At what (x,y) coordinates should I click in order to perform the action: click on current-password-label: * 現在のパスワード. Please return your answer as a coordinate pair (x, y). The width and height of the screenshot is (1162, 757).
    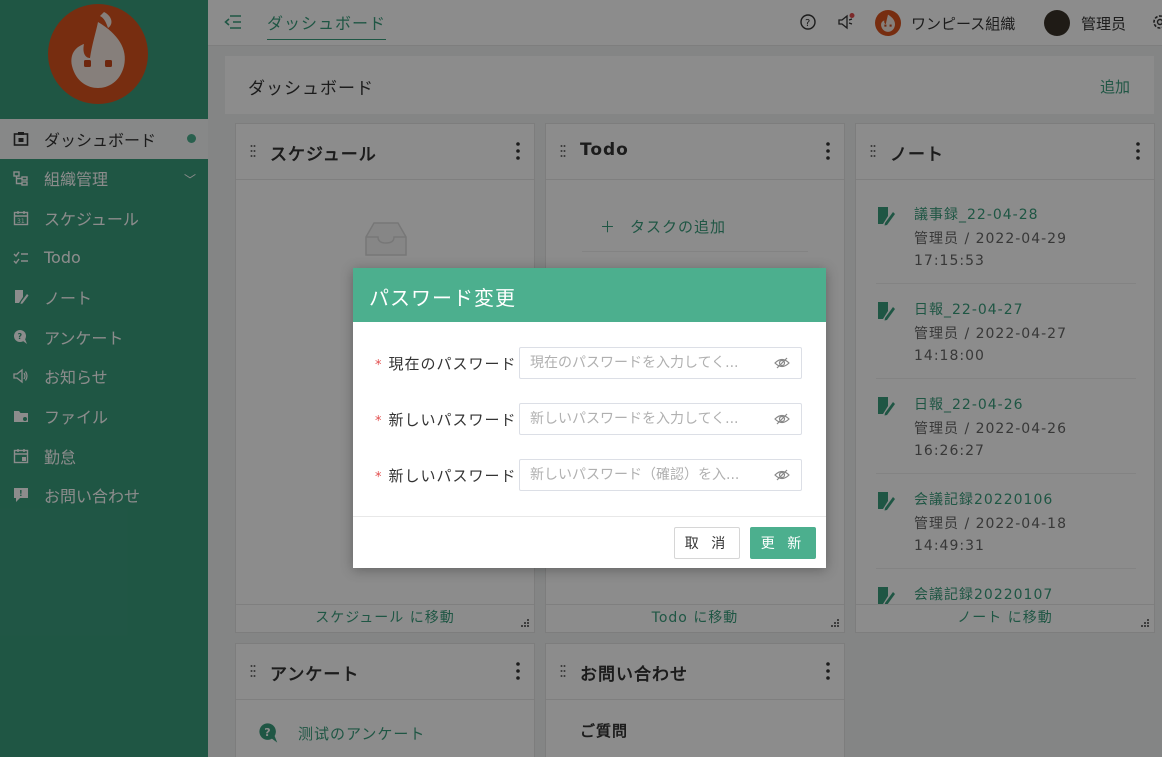
    Looking at the image, I should click on (446, 363).